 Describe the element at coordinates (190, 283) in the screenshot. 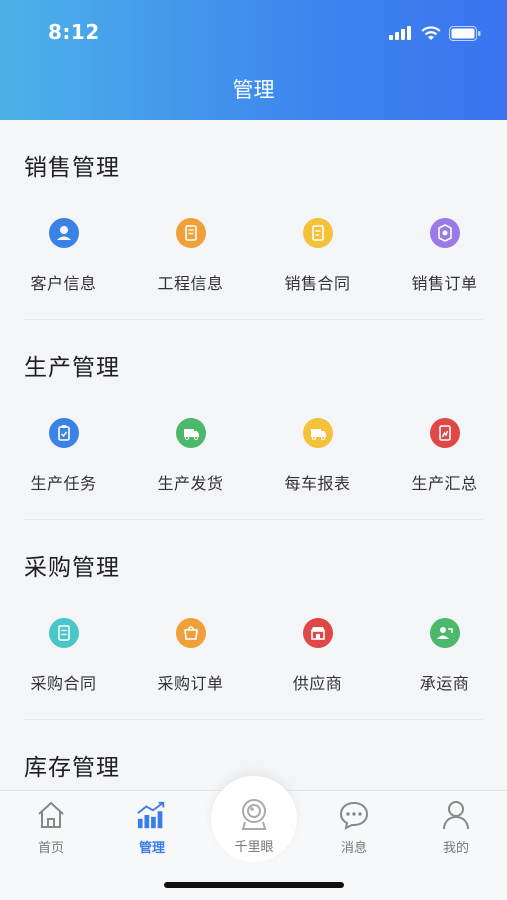

I see `menu-item-label: 工程信息` at that location.